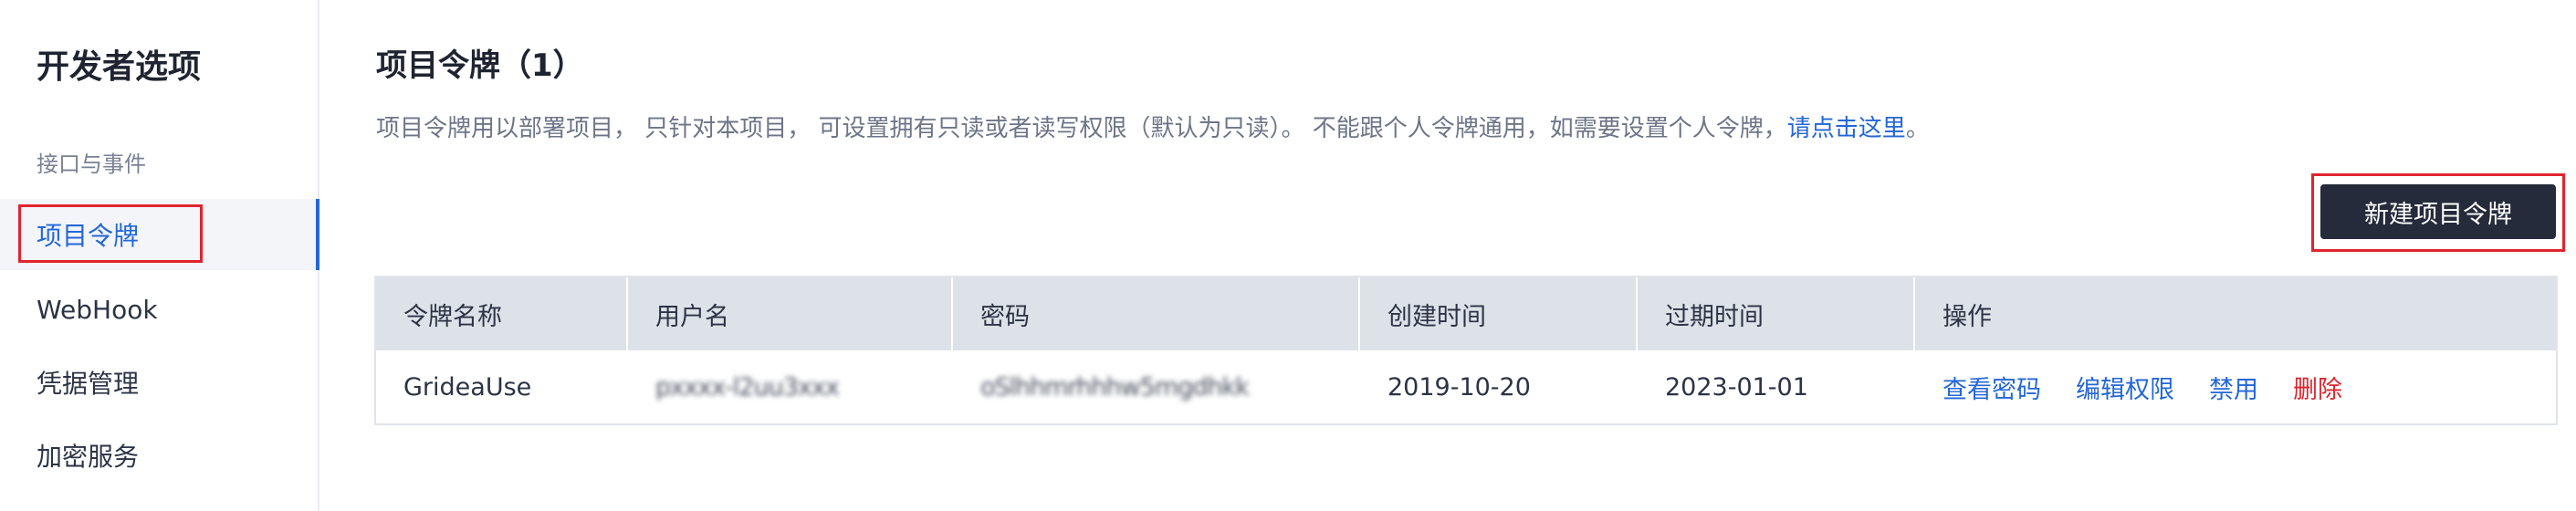 This screenshot has height=511, width=2576. What do you see at coordinates (480, 65) in the screenshot?
I see `page-title: 项目令牌（1）` at bounding box center [480, 65].